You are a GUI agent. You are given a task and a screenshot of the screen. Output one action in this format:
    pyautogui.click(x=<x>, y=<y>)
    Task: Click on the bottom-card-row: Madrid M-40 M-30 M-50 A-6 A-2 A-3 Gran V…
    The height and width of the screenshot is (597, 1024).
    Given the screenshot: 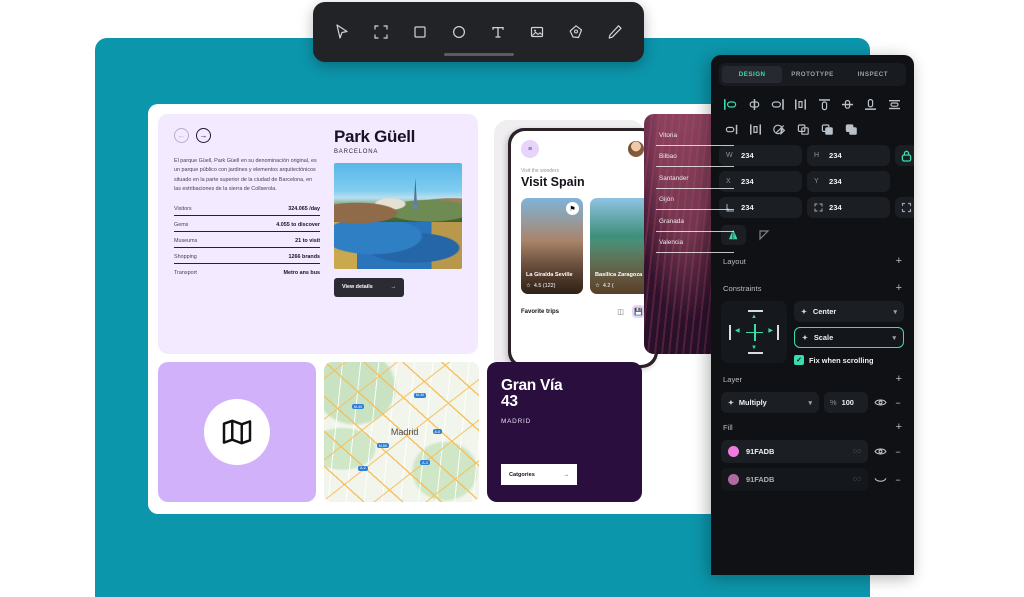 What is the action you would take?
    pyautogui.click(x=400, y=432)
    